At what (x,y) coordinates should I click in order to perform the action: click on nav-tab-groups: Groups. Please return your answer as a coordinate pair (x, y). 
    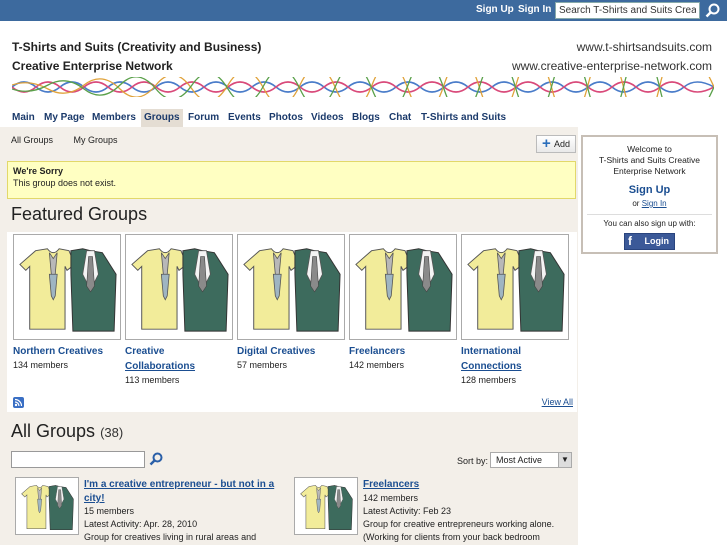
    Looking at the image, I should click on (162, 118).